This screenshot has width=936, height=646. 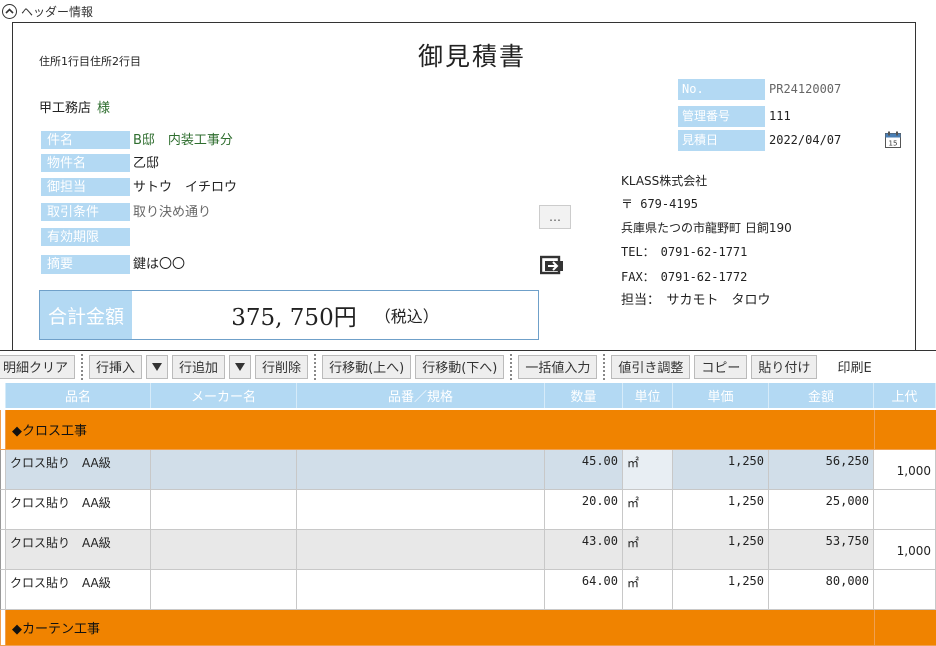 What do you see at coordinates (696, 300) in the screenshot?
I see `company-contact: 担当： サカモト タロウ` at bounding box center [696, 300].